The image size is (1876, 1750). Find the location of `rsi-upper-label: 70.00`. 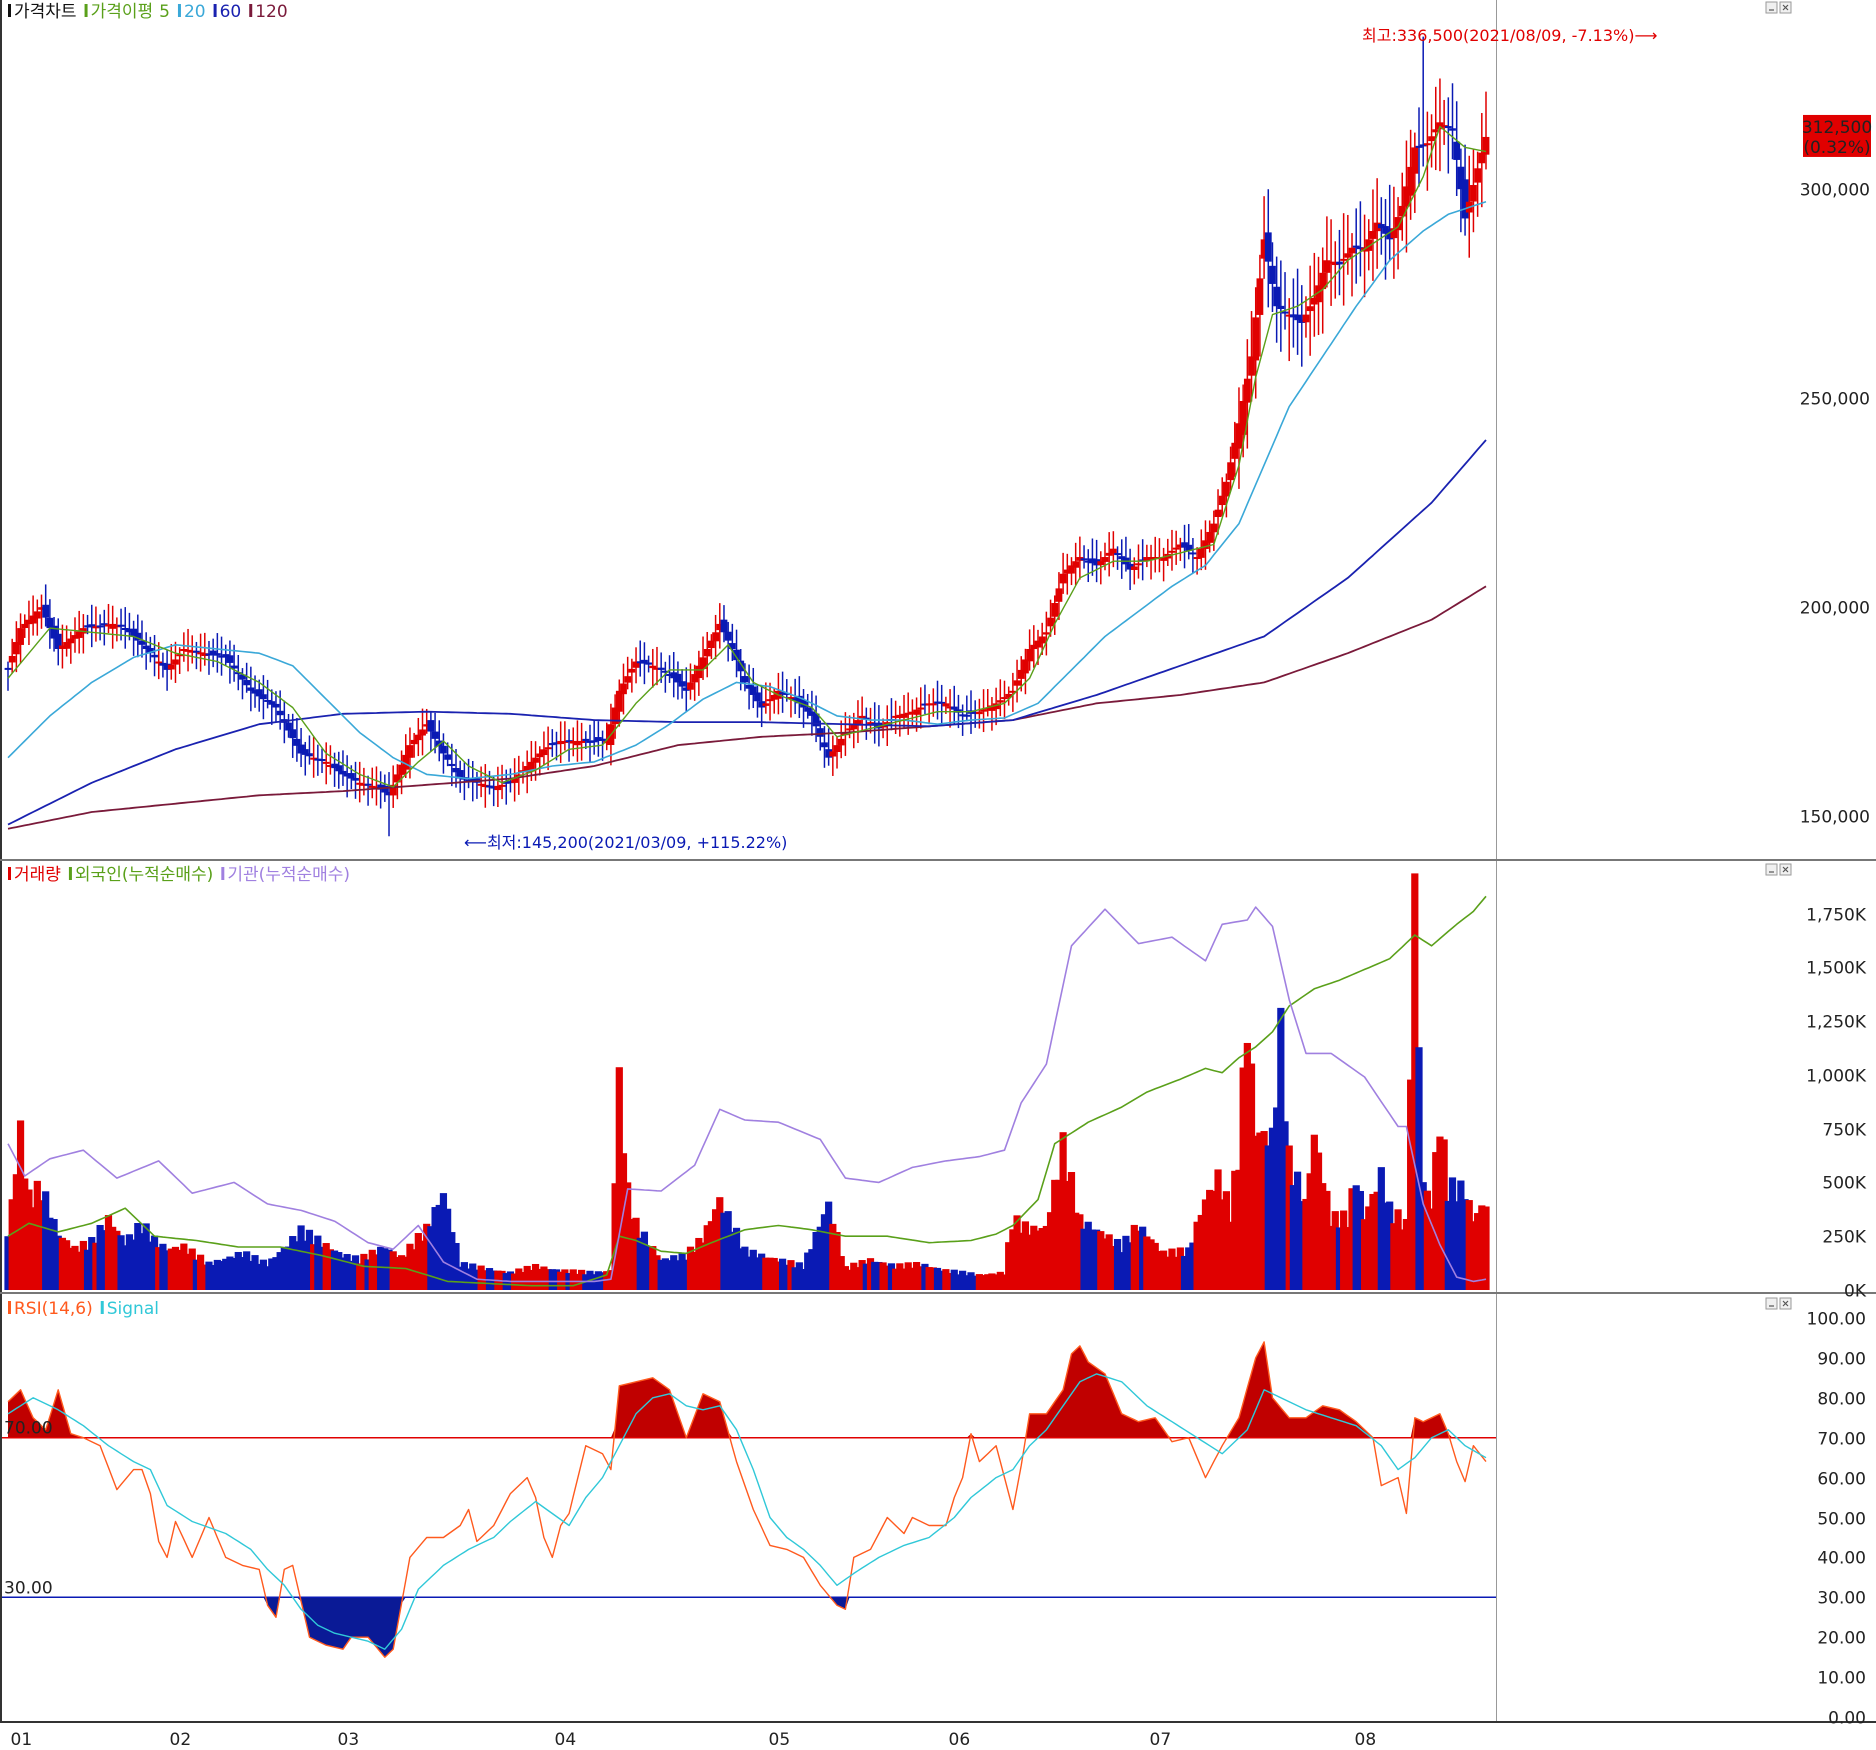

rsi-upper-label: 70.00 is located at coordinates (28, 1429).